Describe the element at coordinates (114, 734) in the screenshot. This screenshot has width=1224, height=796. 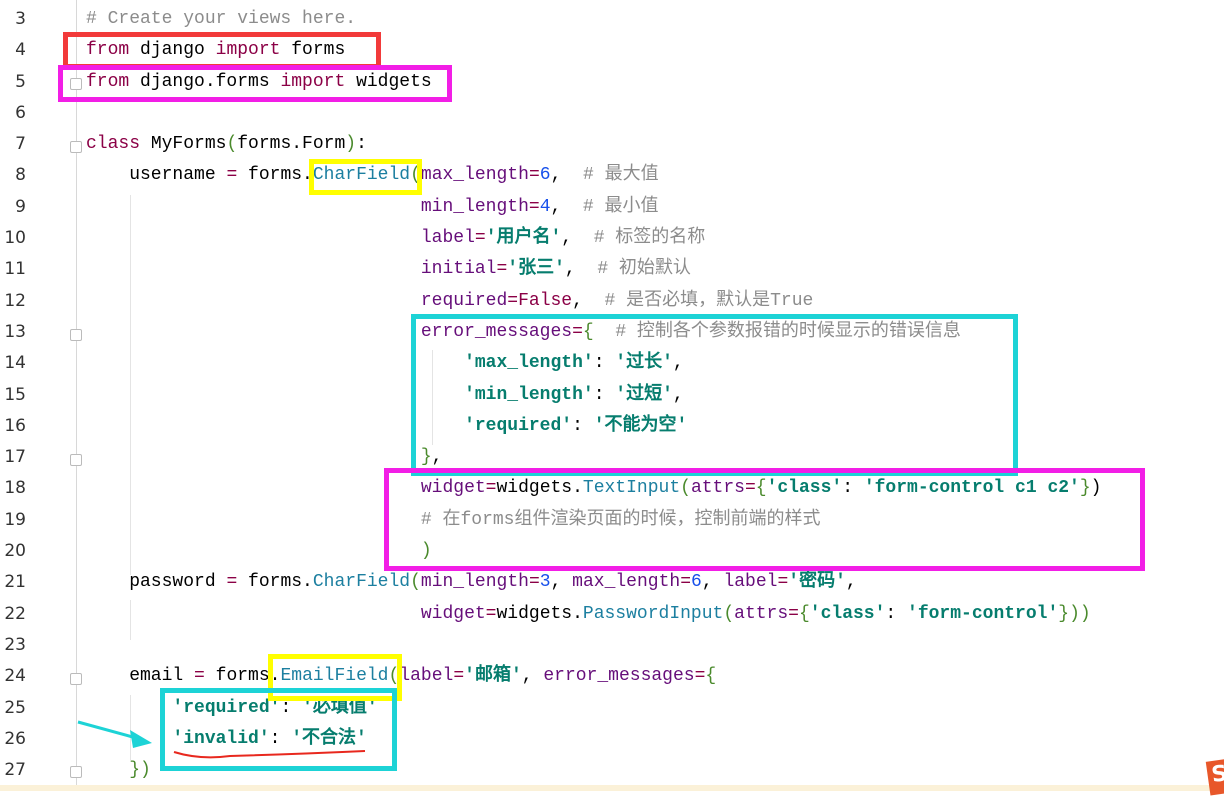
I see `arrow-icon` at that location.